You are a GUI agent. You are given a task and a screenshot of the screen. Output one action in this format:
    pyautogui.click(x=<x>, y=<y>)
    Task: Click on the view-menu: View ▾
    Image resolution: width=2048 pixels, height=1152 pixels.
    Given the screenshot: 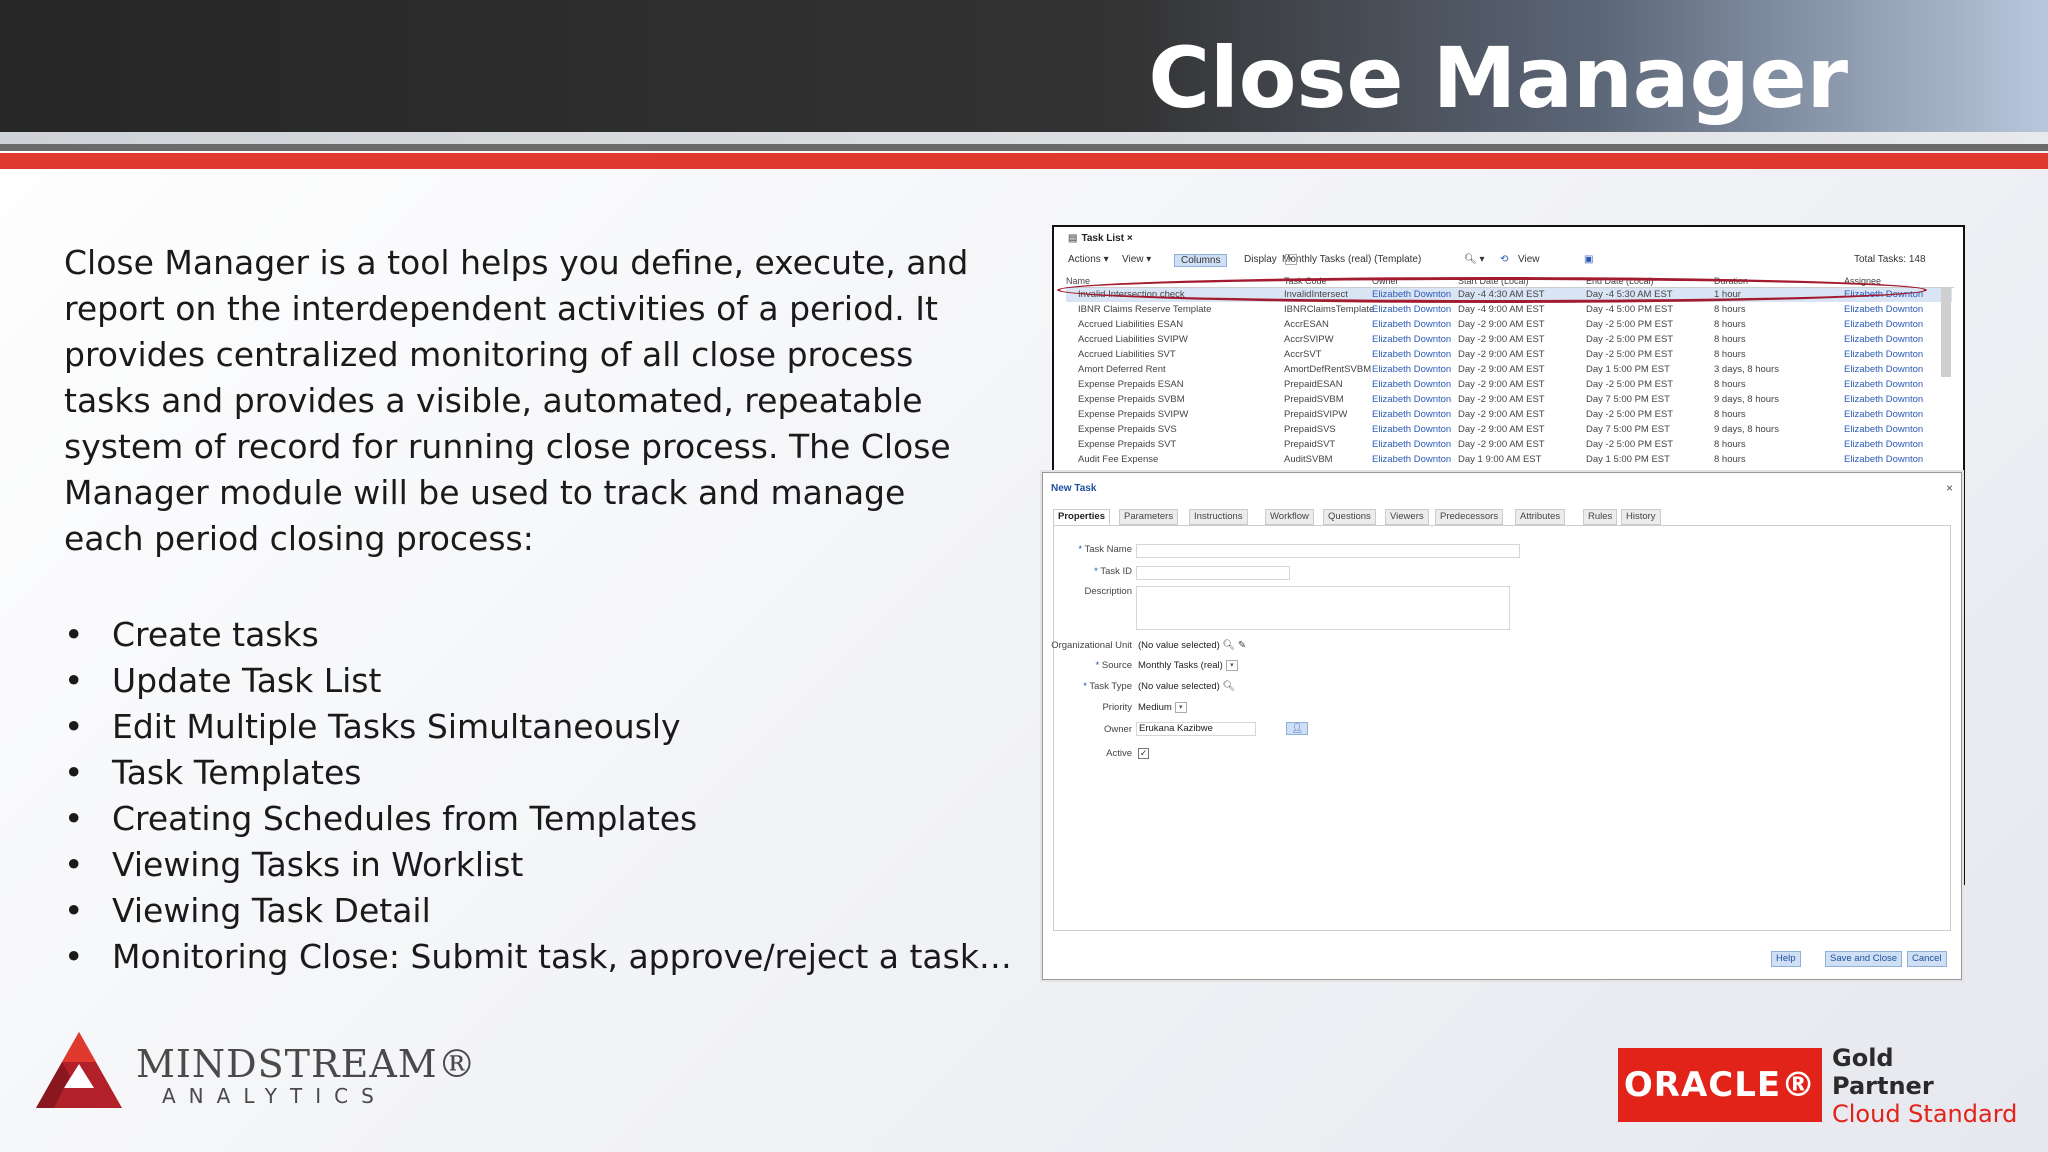 What is the action you would take?
    pyautogui.click(x=1136, y=259)
    